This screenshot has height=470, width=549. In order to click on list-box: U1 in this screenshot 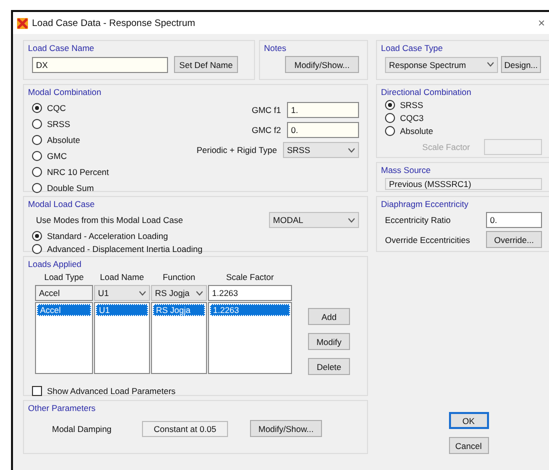, I will do `click(122, 338)`.